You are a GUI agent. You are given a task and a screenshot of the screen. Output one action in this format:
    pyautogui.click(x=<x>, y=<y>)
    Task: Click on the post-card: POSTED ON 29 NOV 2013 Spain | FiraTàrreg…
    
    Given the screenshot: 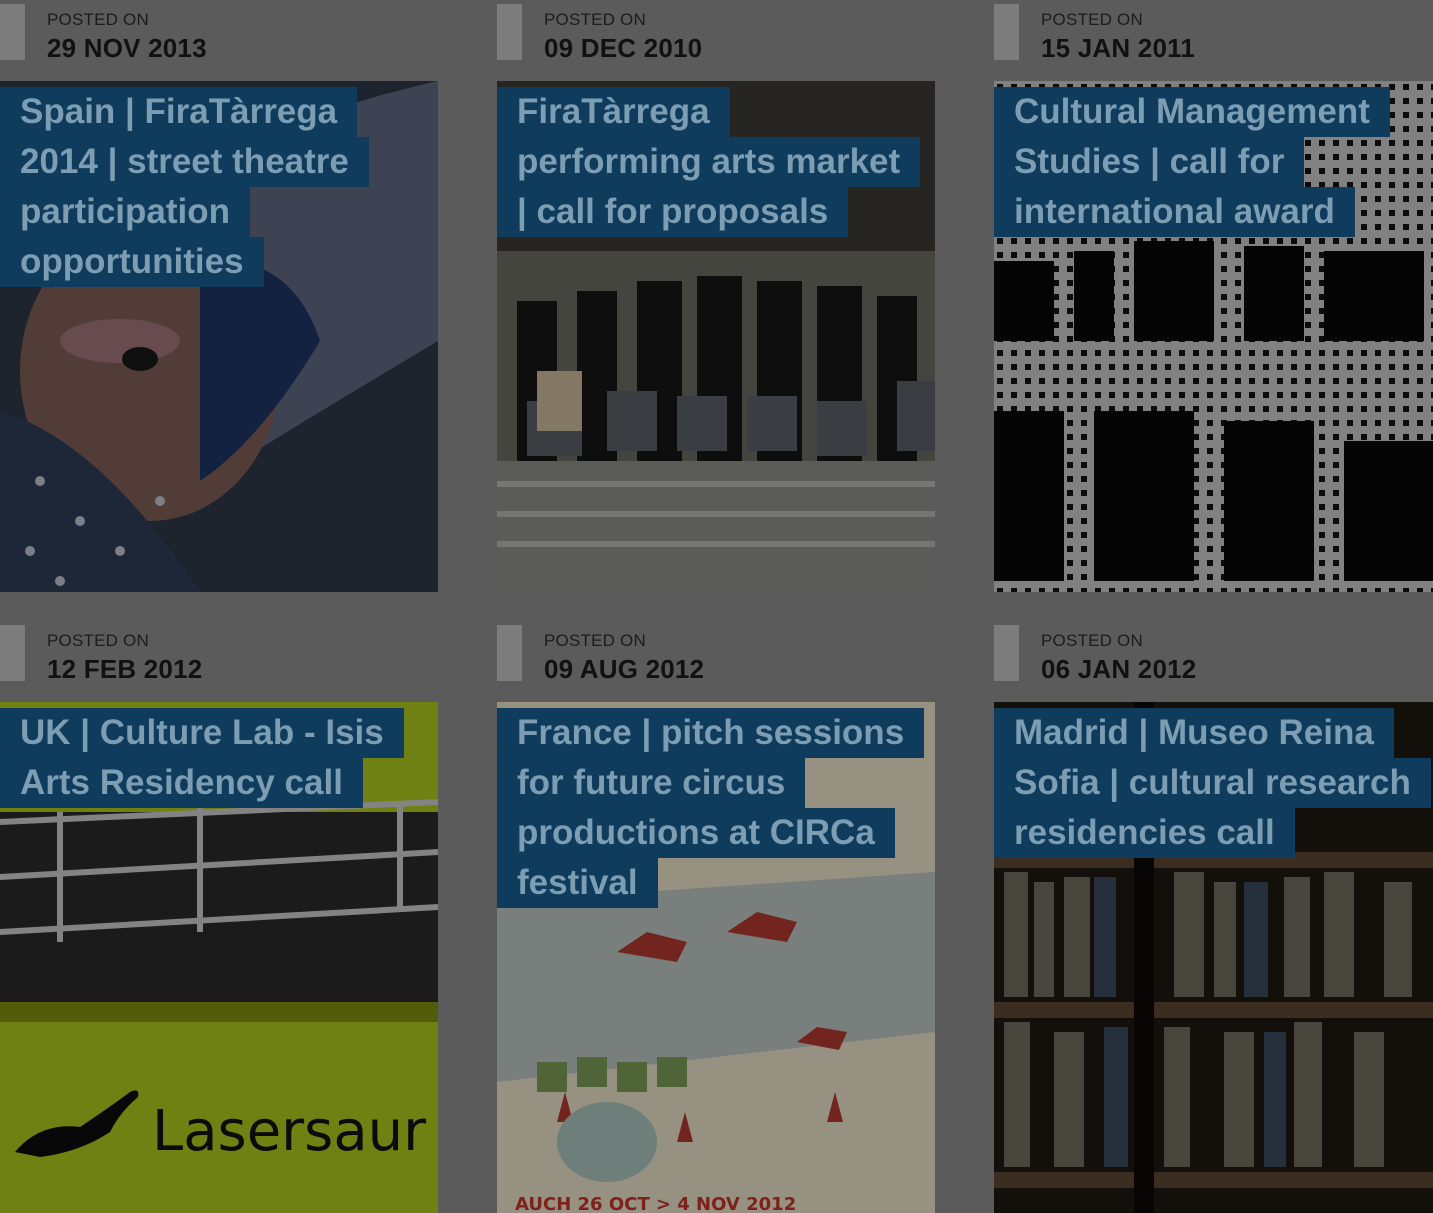 What is the action you would take?
    pyautogui.click(x=219, y=296)
    